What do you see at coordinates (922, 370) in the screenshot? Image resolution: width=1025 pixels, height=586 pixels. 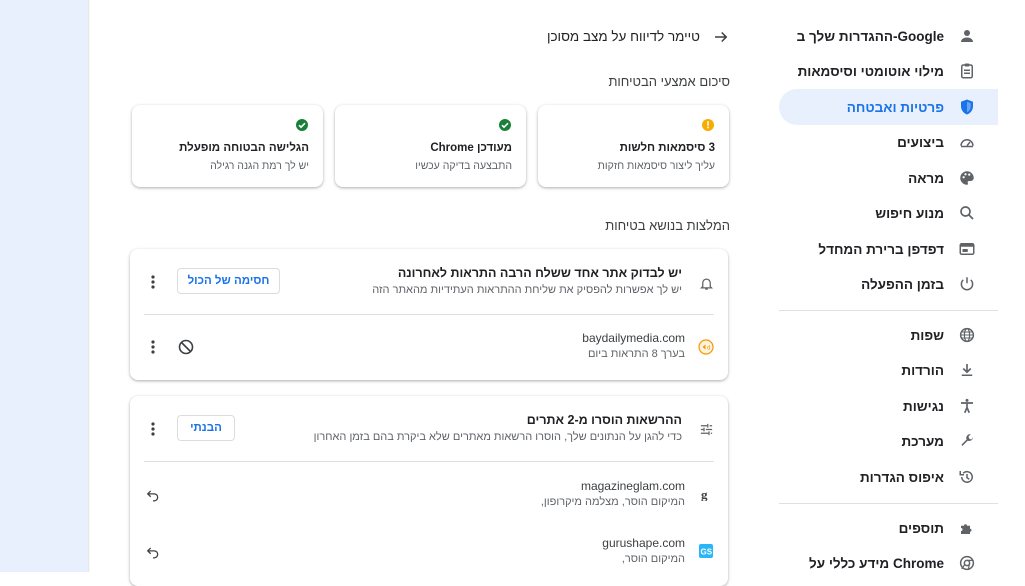 I see `sidebar-item-label: הורדות` at bounding box center [922, 370].